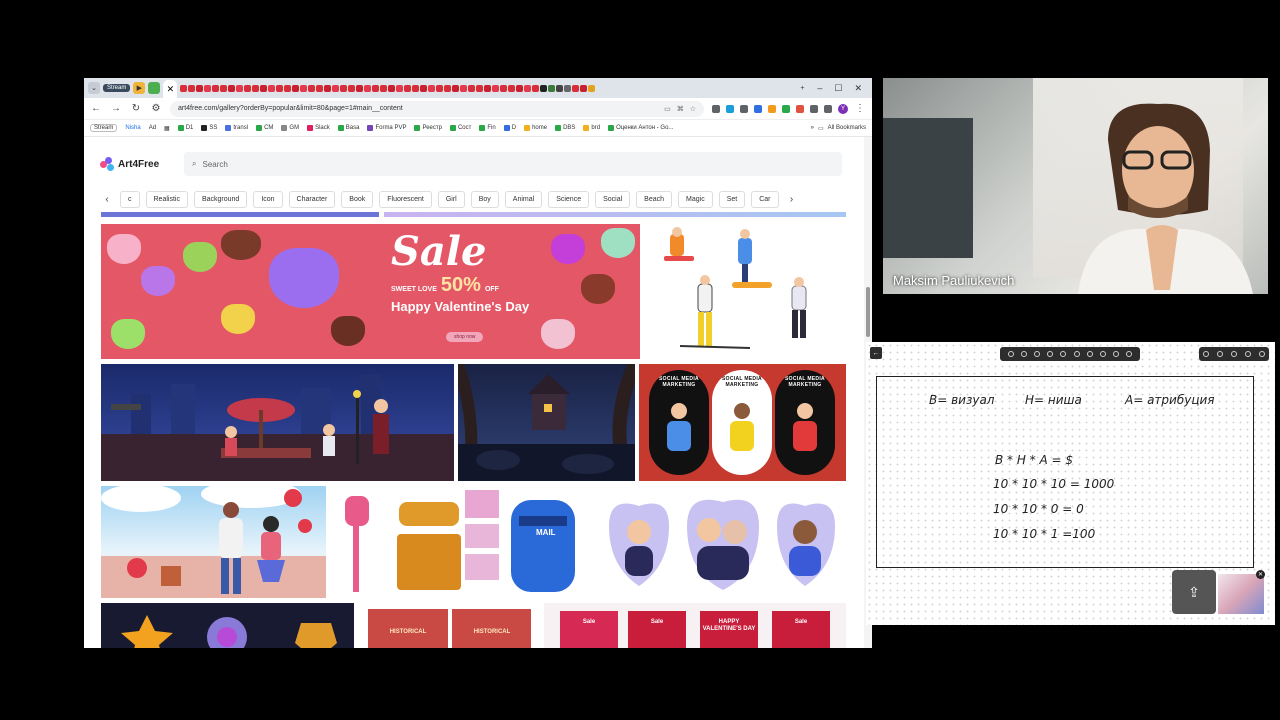 The height and width of the screenshot is (720, 1280). Describe the element at coordinates (591, 128) in the screenshot. I see `bookmark-item: brd` at that location.